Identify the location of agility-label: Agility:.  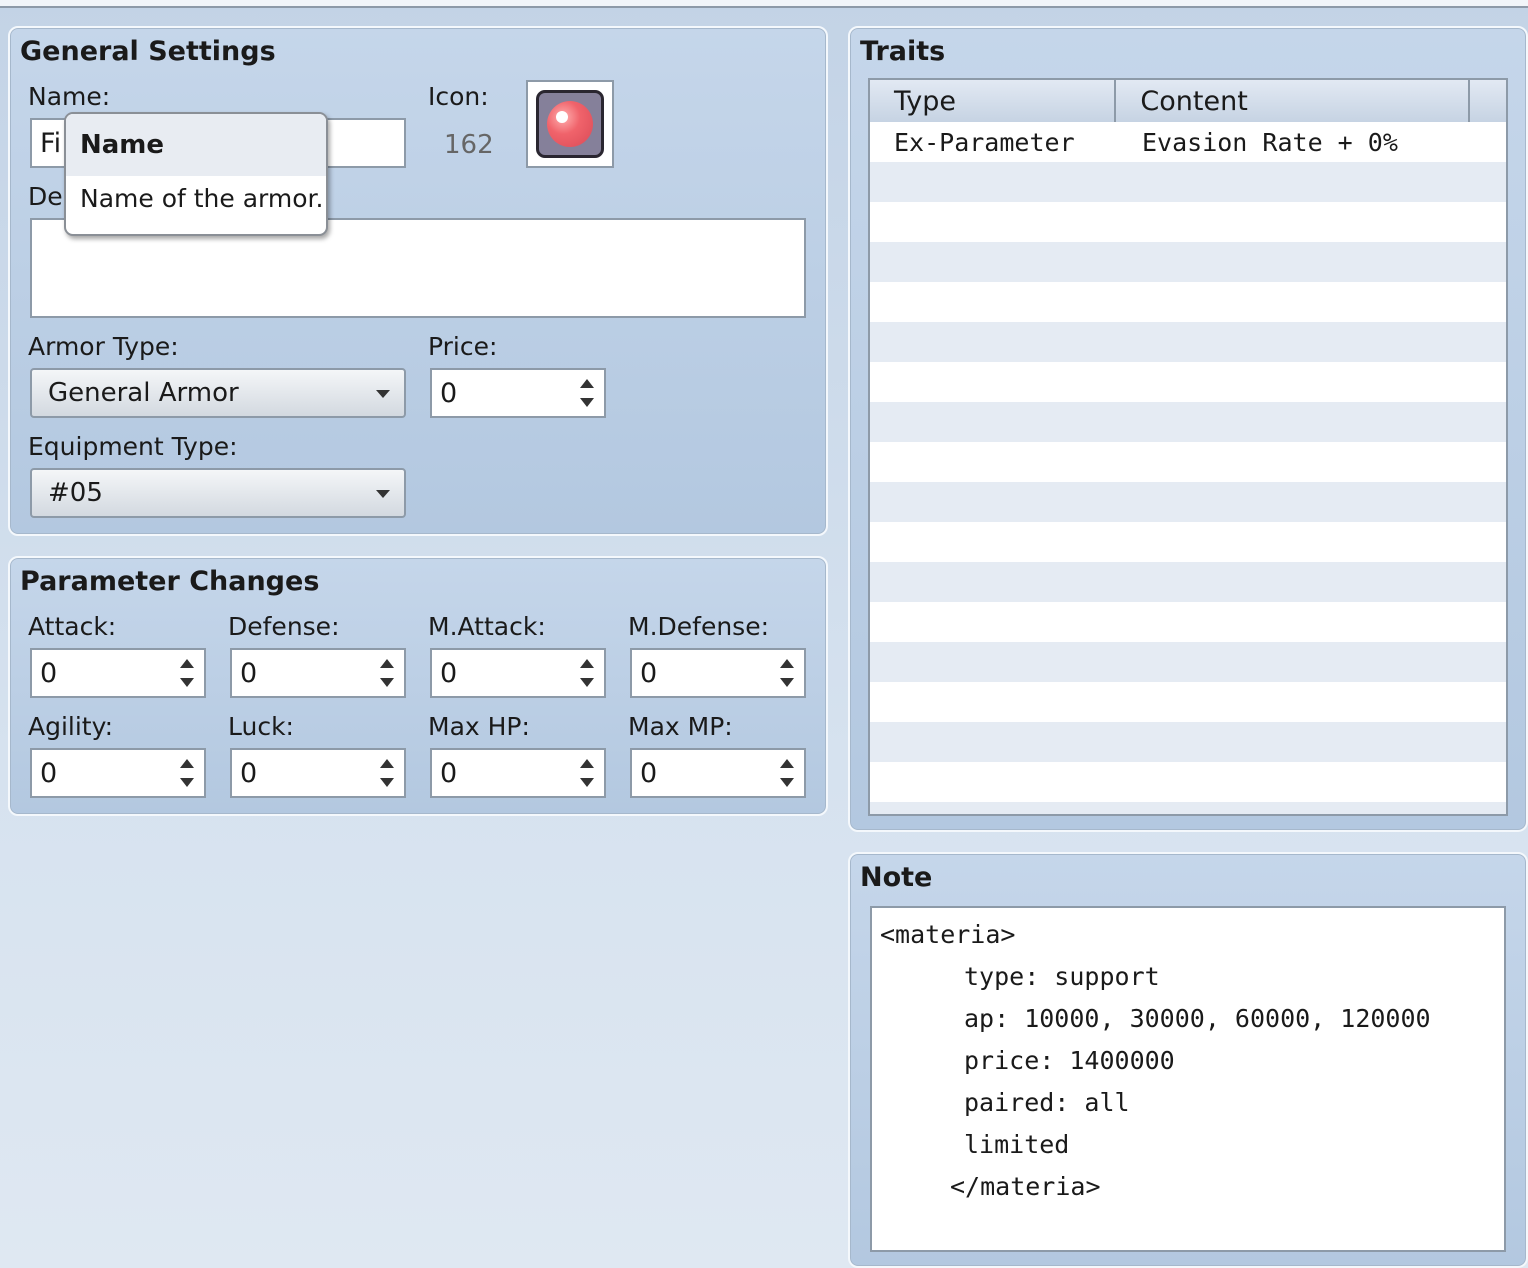
(71, 726).